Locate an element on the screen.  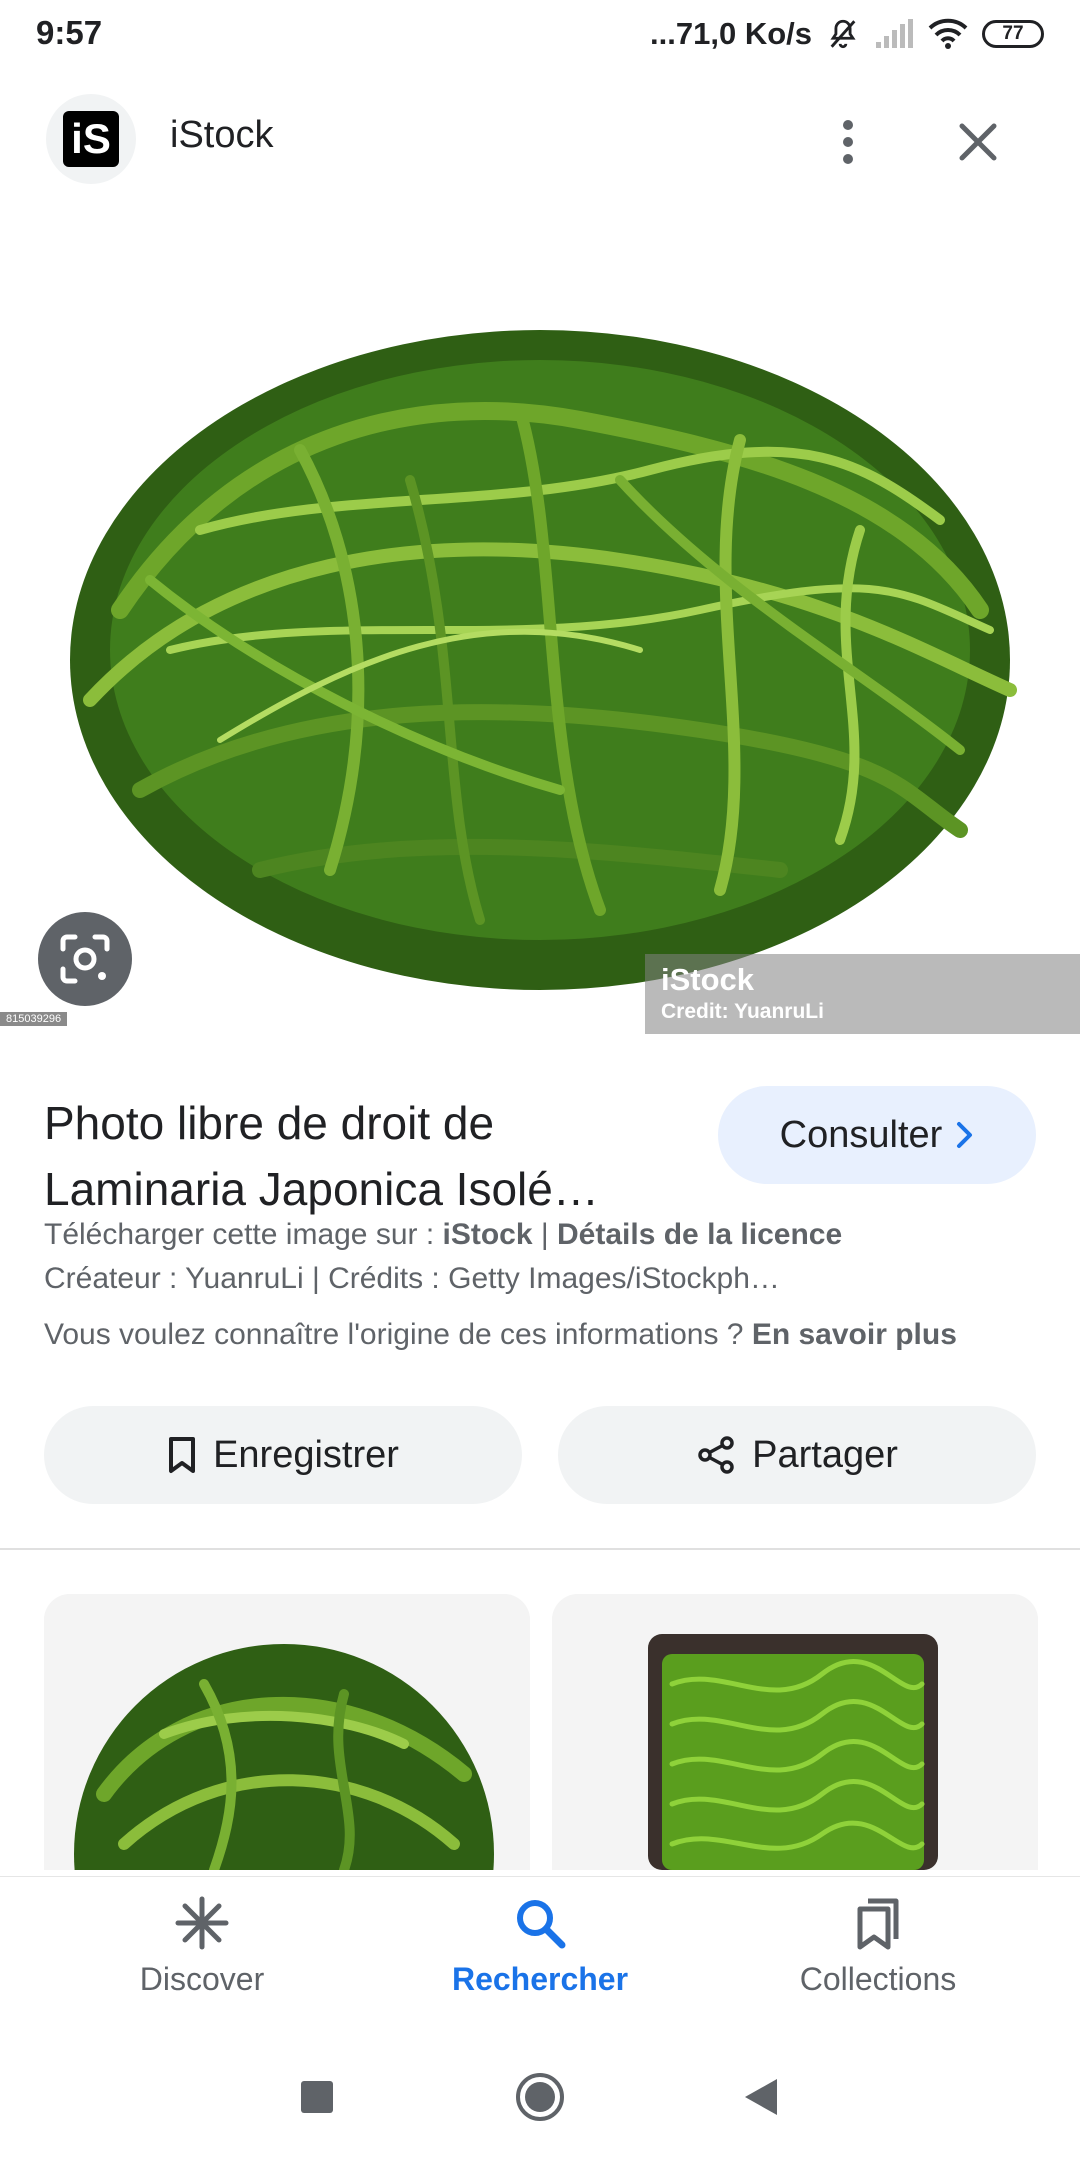
signal-icon is located at coordinates (894, 33).